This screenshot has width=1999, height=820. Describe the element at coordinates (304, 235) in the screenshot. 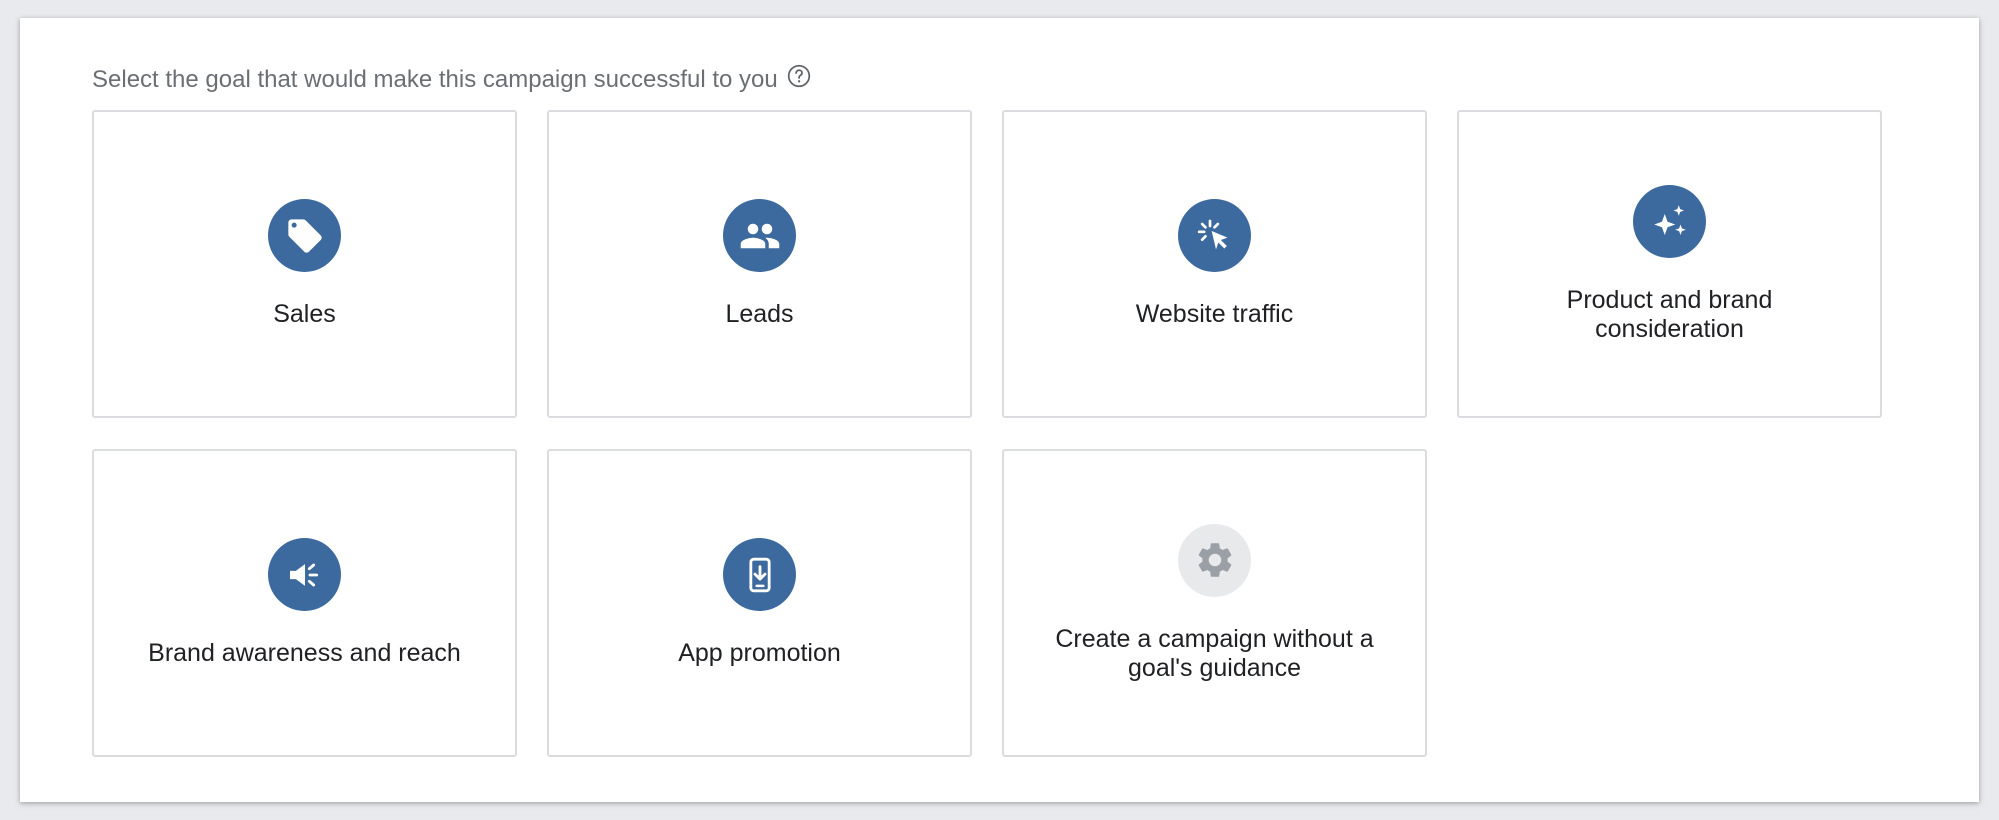

I see `tag-icon` at that location.